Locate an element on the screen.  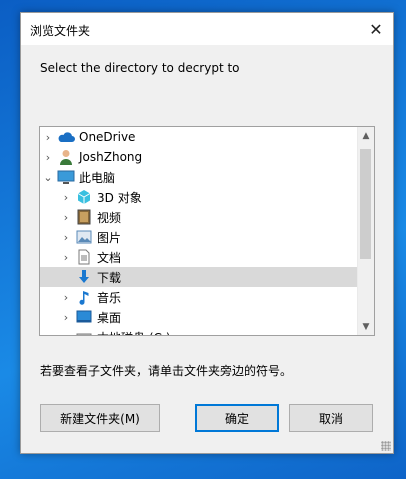
onedrive-cloud-icon is located at coordinates (66, 137).